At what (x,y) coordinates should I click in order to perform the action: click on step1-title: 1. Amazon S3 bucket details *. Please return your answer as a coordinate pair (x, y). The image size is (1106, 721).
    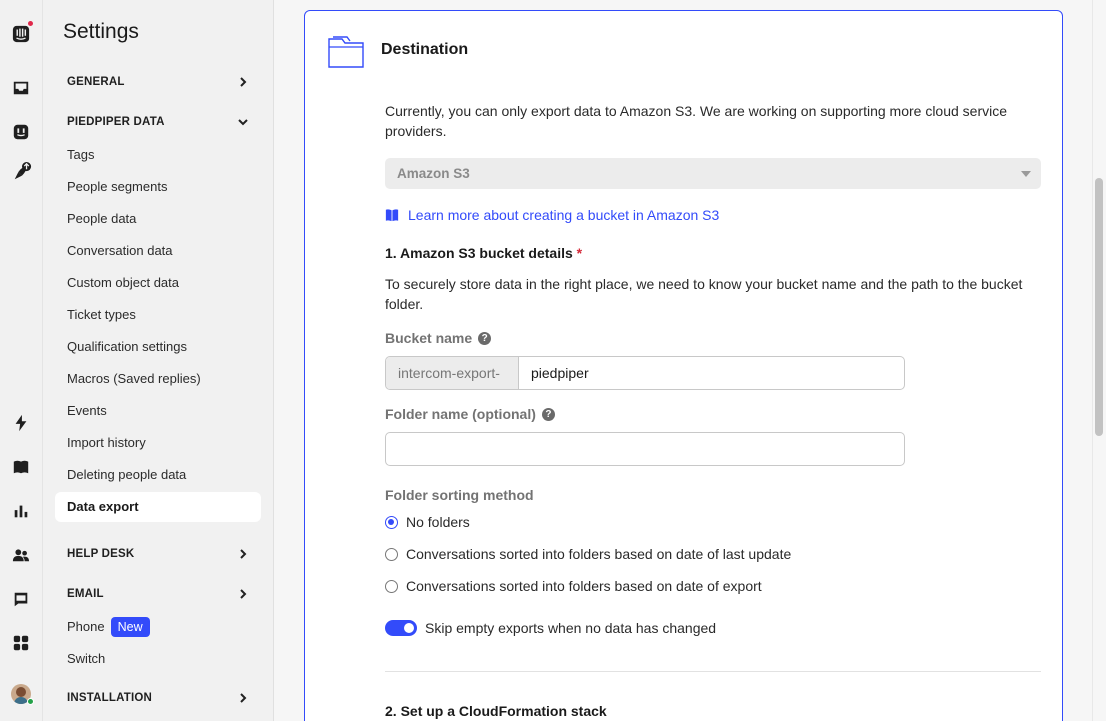
    Looking at the image, I should click on (483, 253).